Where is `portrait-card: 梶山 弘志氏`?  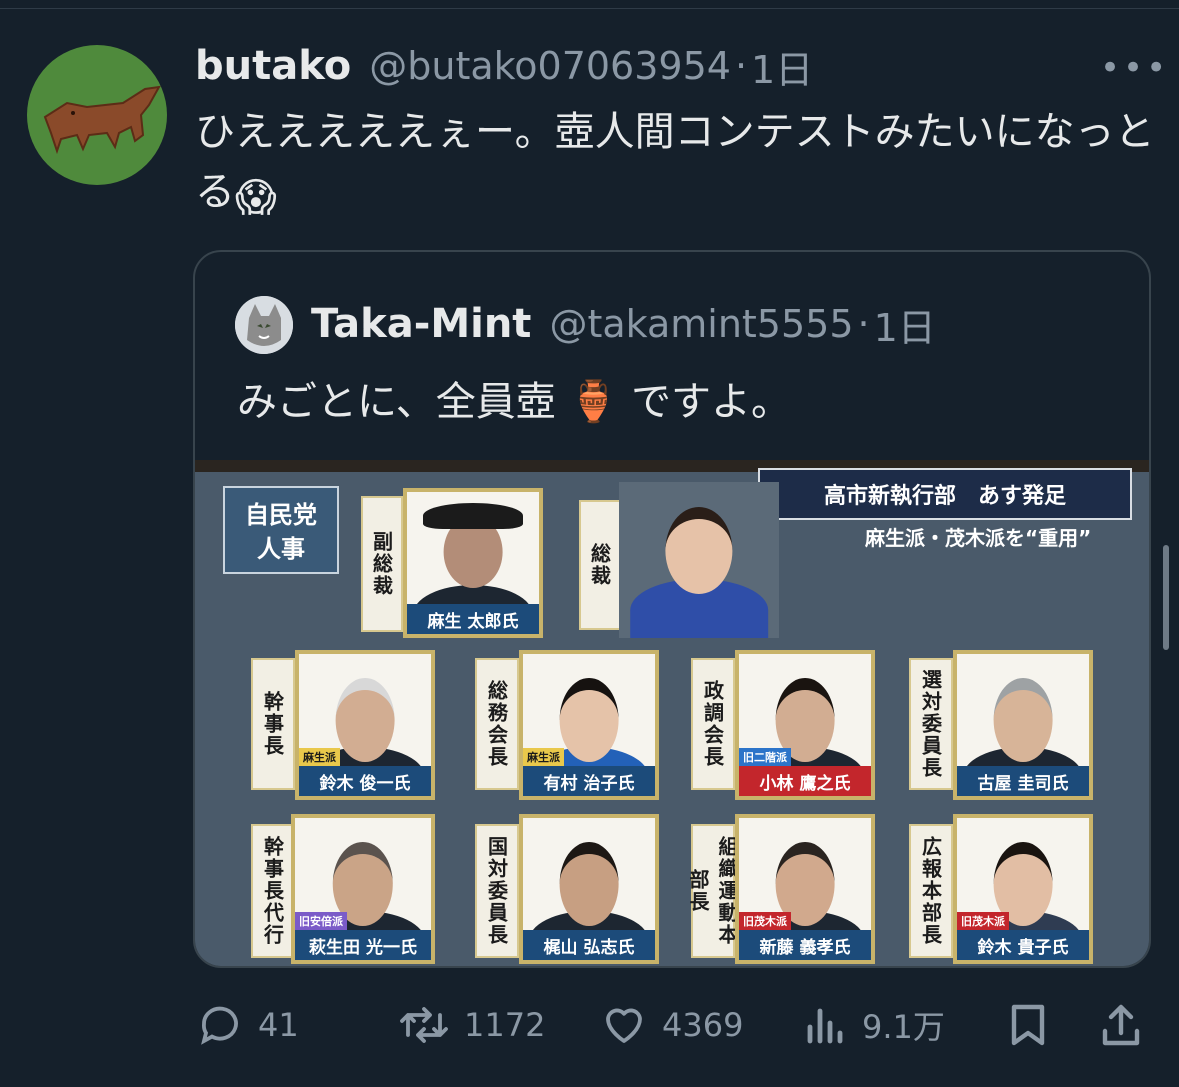 portrait-card: 梶山 弘志氏 is located at coordinates (589, 889).